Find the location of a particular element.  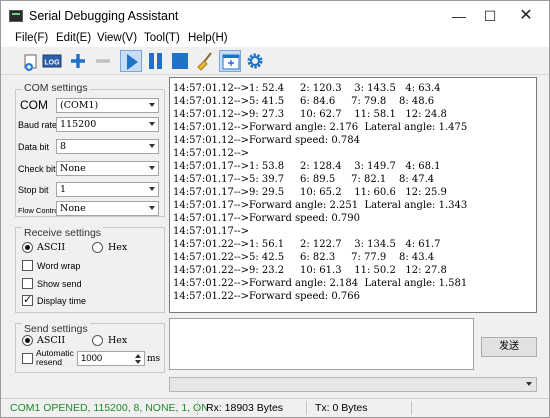

baud-rate-label: Baud rate is located at coordinates (38, 125).